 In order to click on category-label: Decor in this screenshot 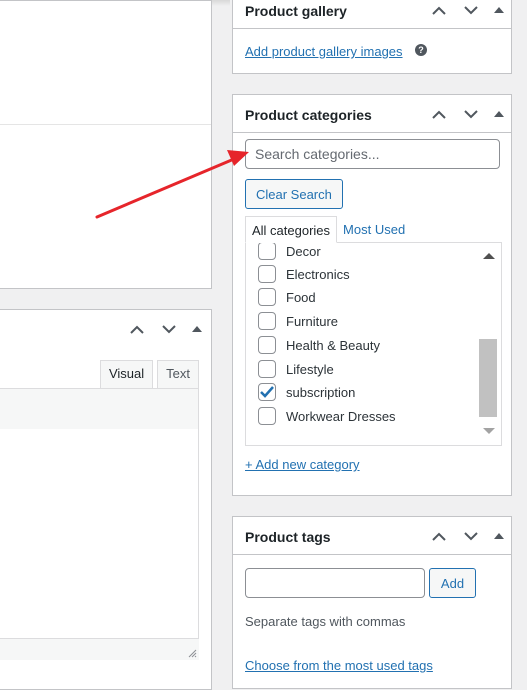, I will do `click(303, 251)`.